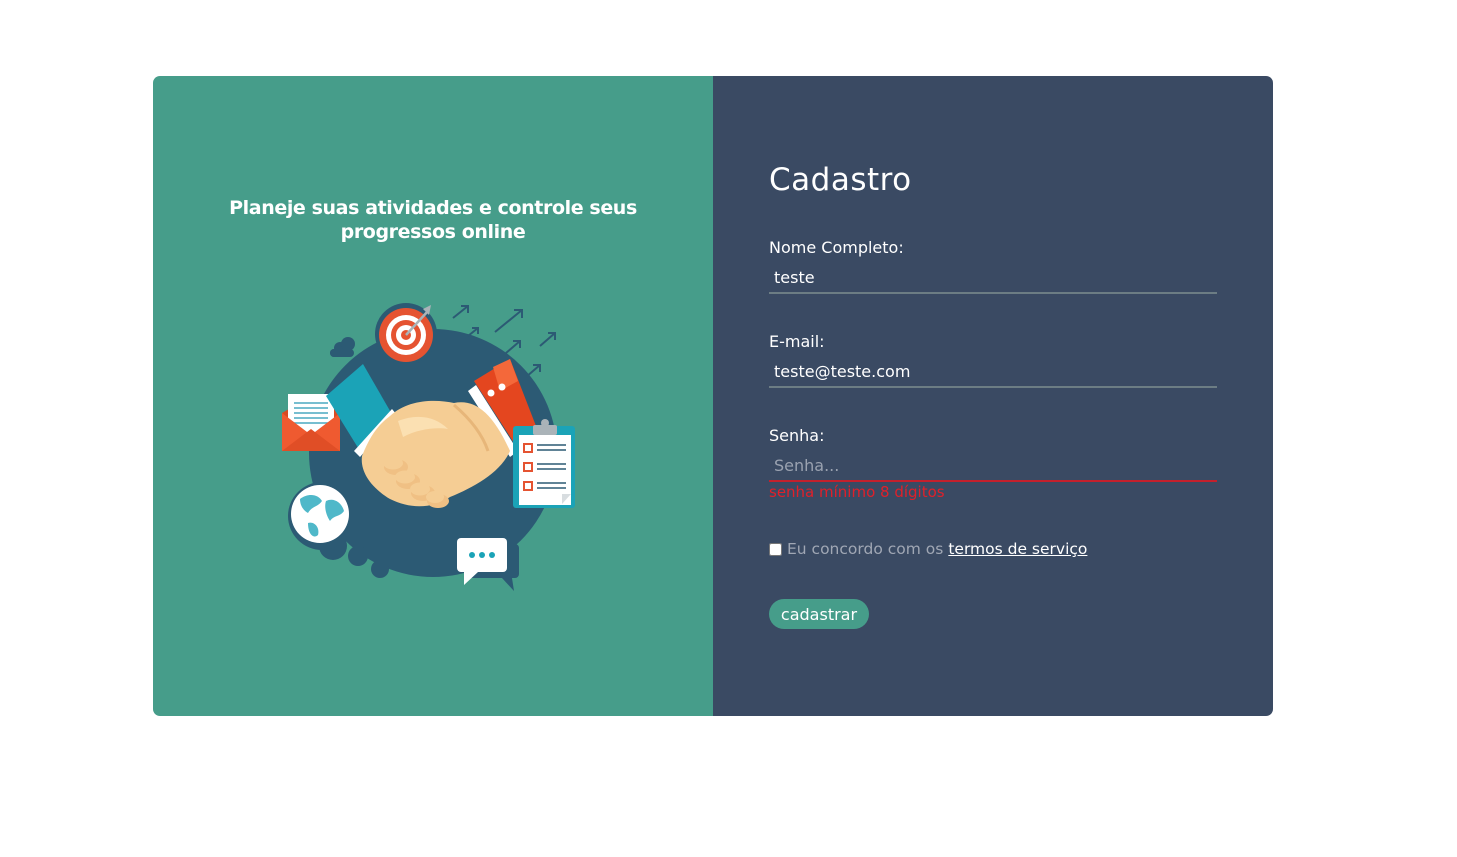  I want to click on cloud-icon, so click(342, 347).